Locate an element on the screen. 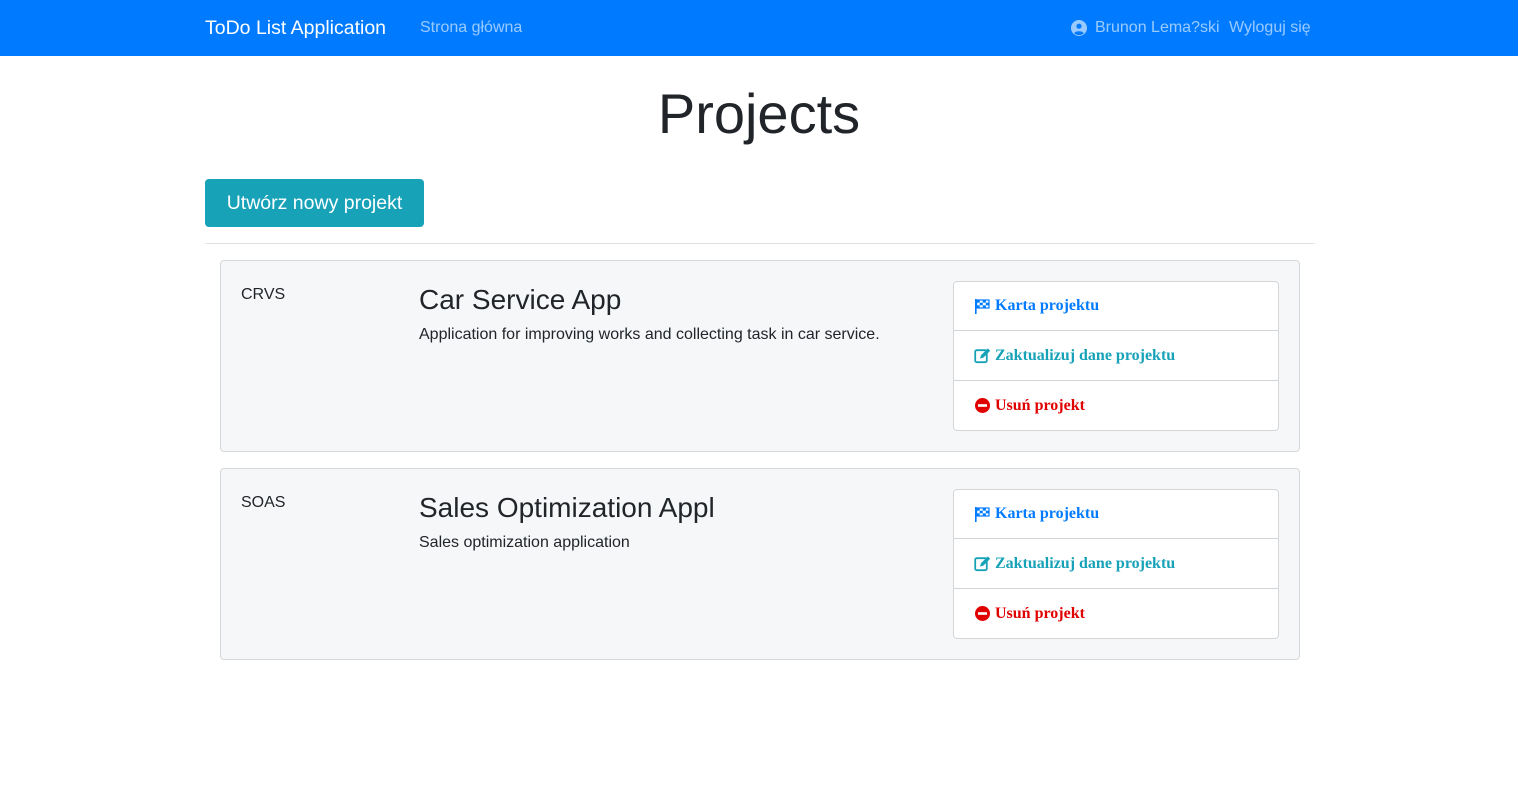 The height and width of the screenshot is (795, 1518). nav-logout-link: Wyloguj się is located at coordinates (1270, 28).